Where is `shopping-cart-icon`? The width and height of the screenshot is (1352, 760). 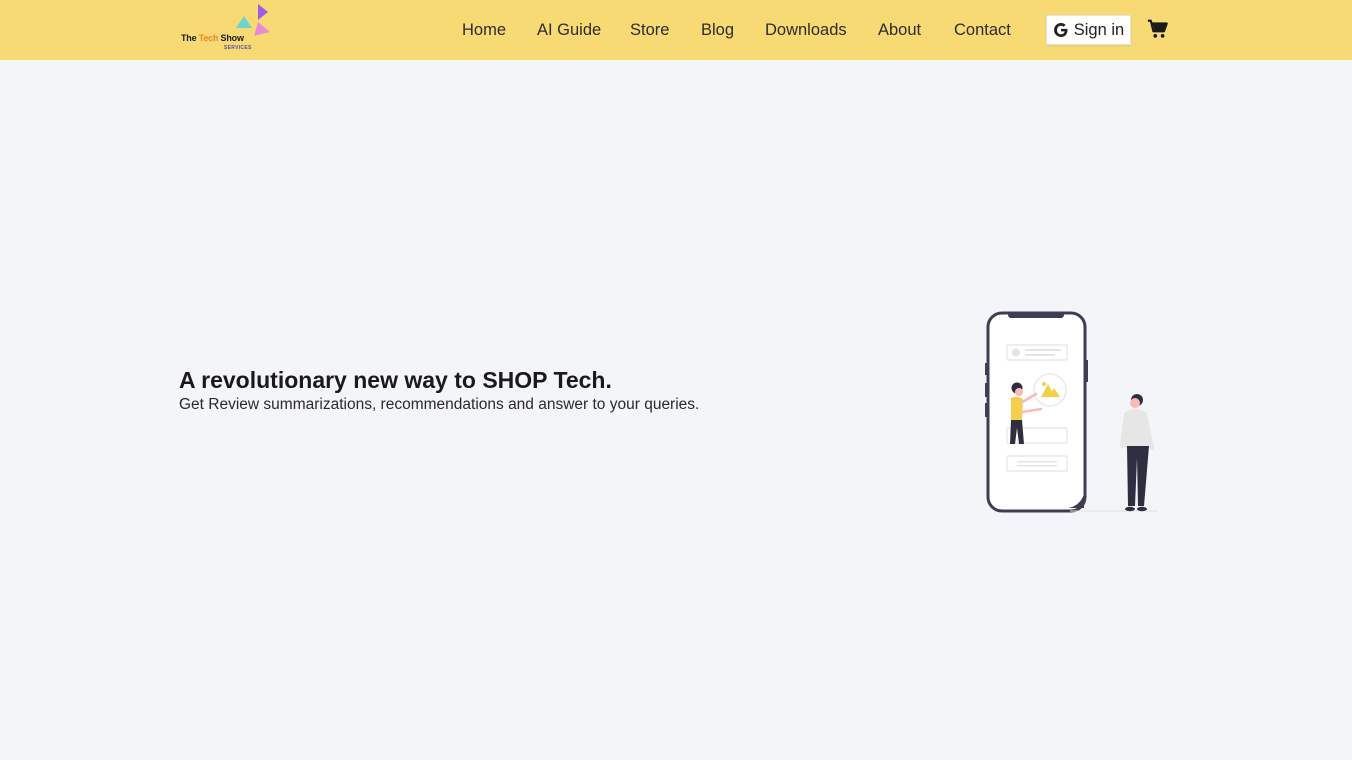
shopping-cart-icon is located at coordinates (1158, 29).